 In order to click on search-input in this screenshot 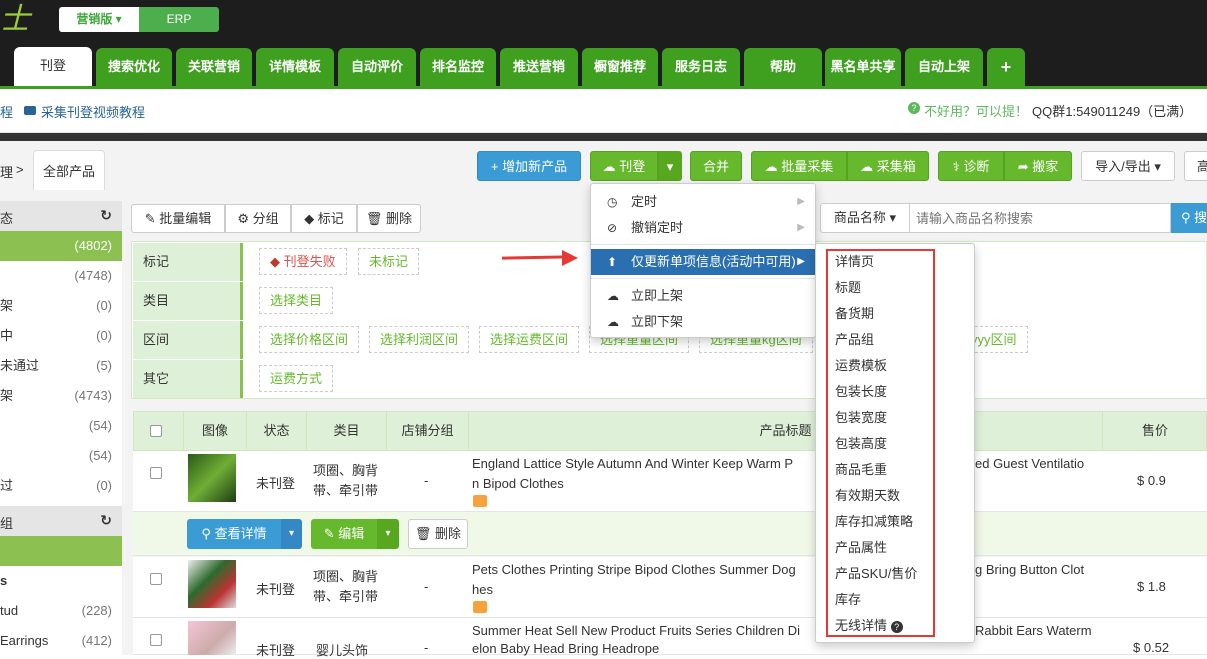, I will do `click(1040, 218)`.